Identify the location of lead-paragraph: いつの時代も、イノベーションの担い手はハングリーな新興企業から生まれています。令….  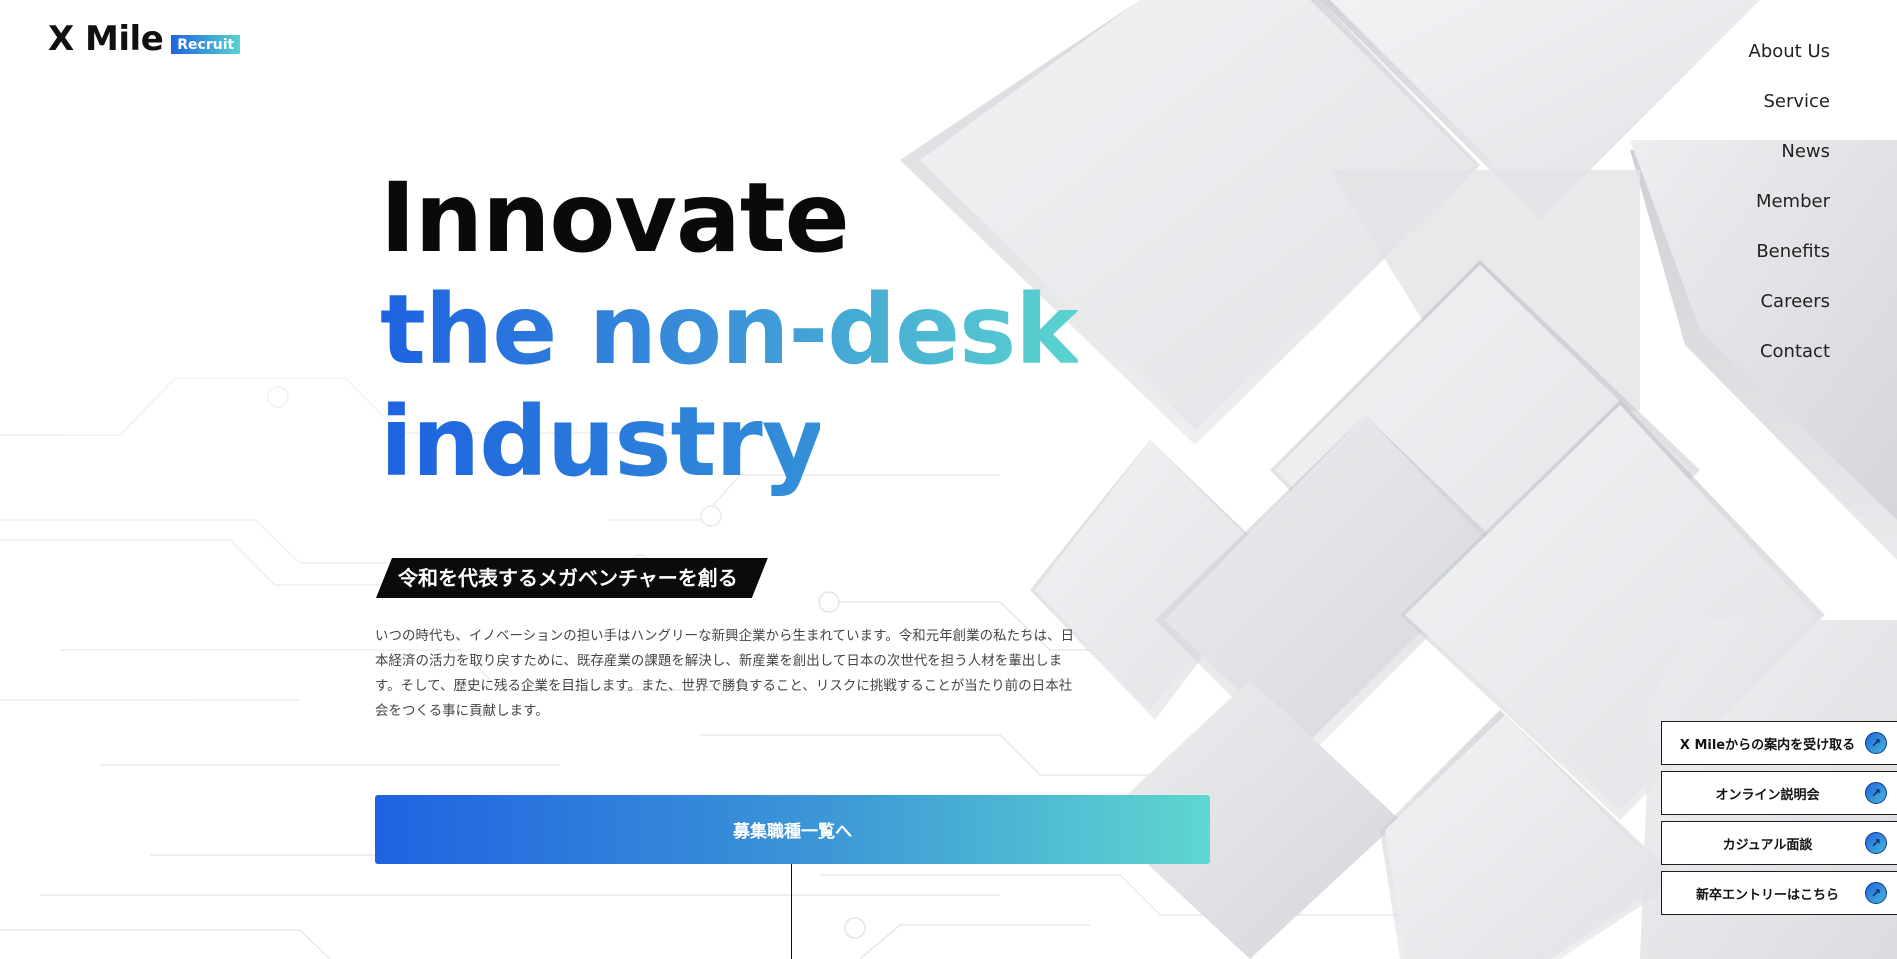
(725, 674).